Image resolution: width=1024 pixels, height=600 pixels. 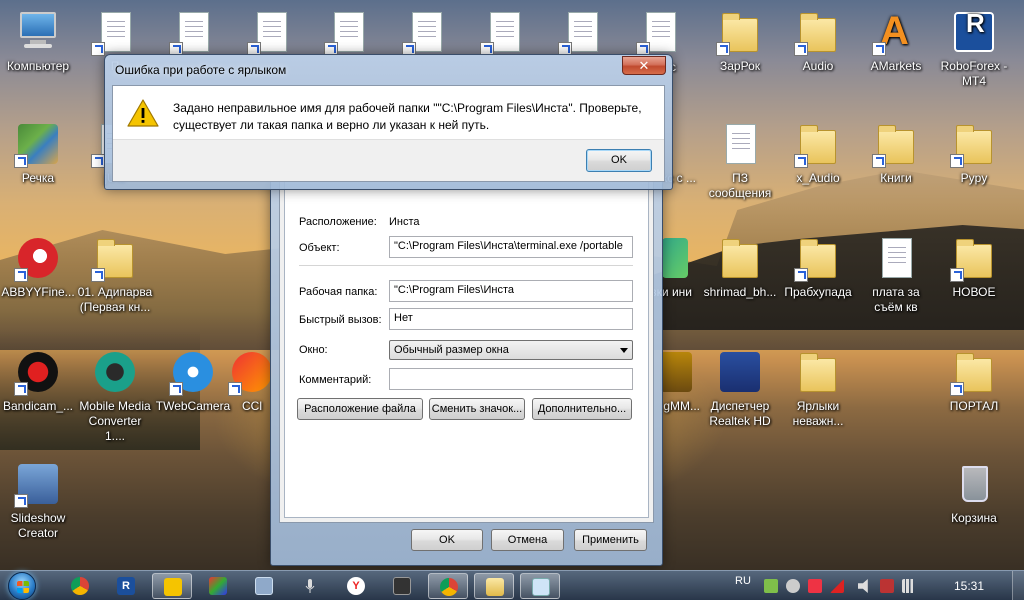 I want to click on desktop-icon-computer: Компьютер, so click(x=38, y=42).